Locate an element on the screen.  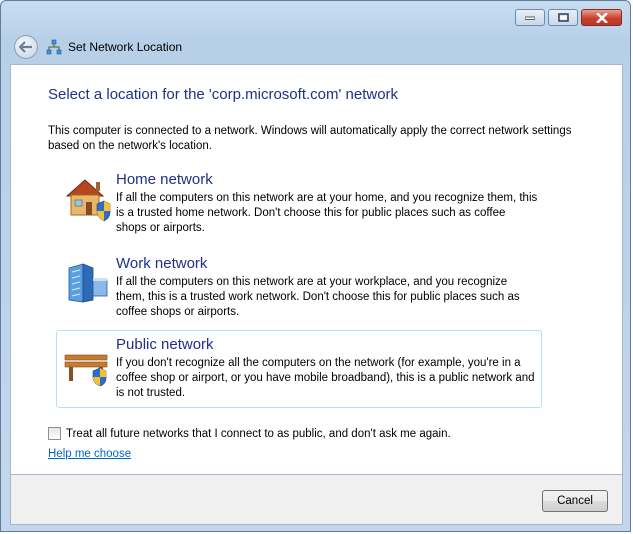
close-button is located at coordinates (601, 17).